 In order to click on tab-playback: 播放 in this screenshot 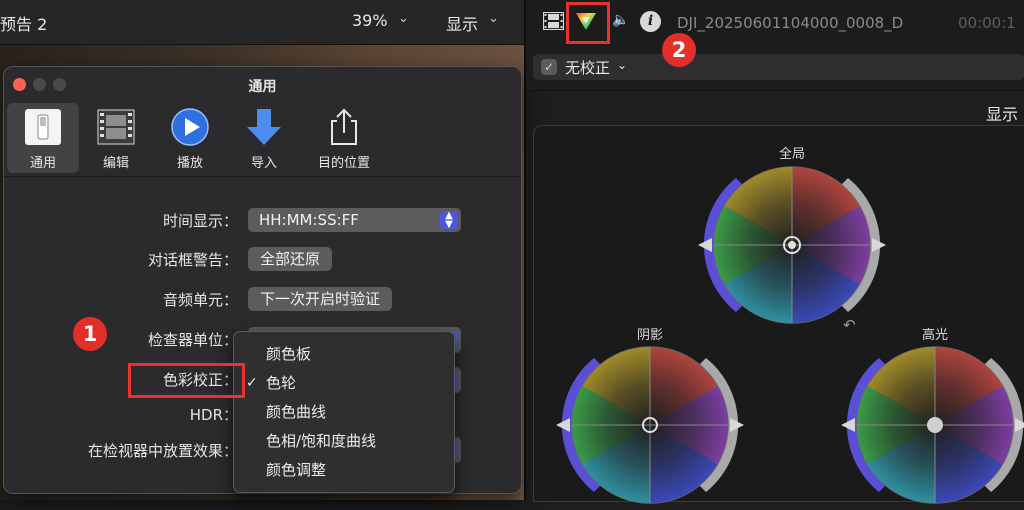, I will do `click(190, 138)`.